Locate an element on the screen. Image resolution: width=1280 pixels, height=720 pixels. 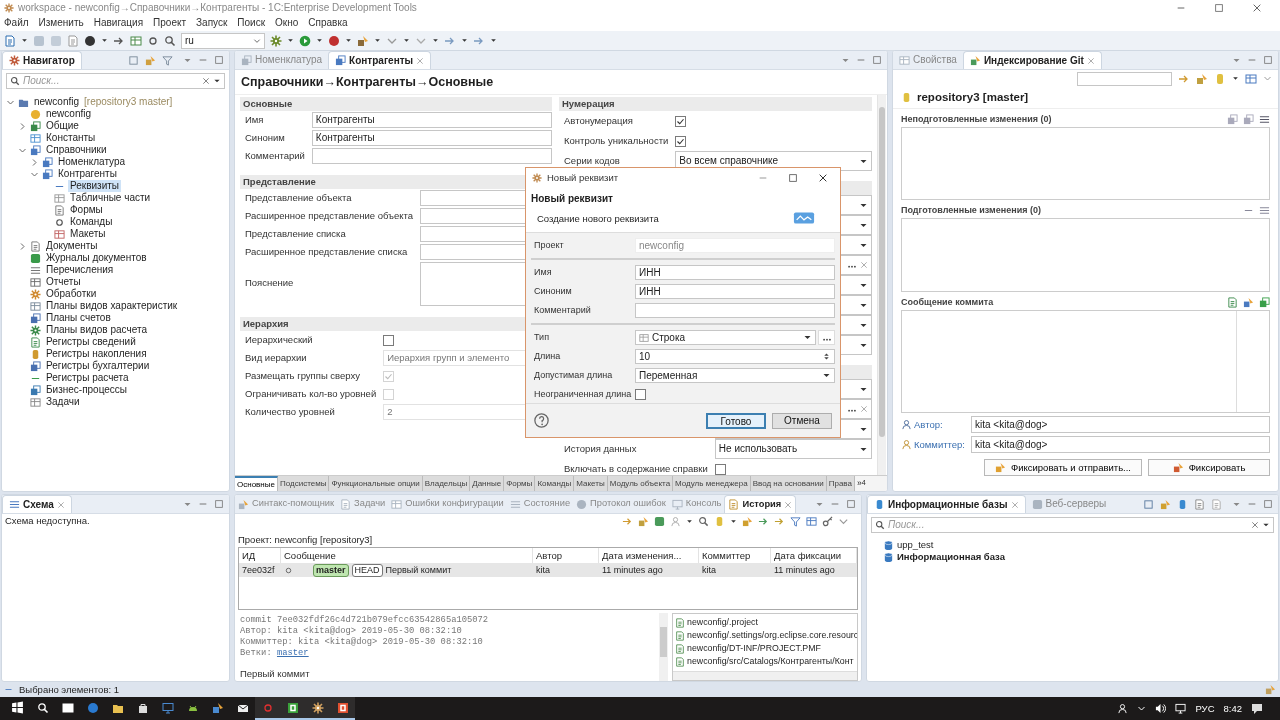
menu-item: Окно is located at coordinates (287, 23).